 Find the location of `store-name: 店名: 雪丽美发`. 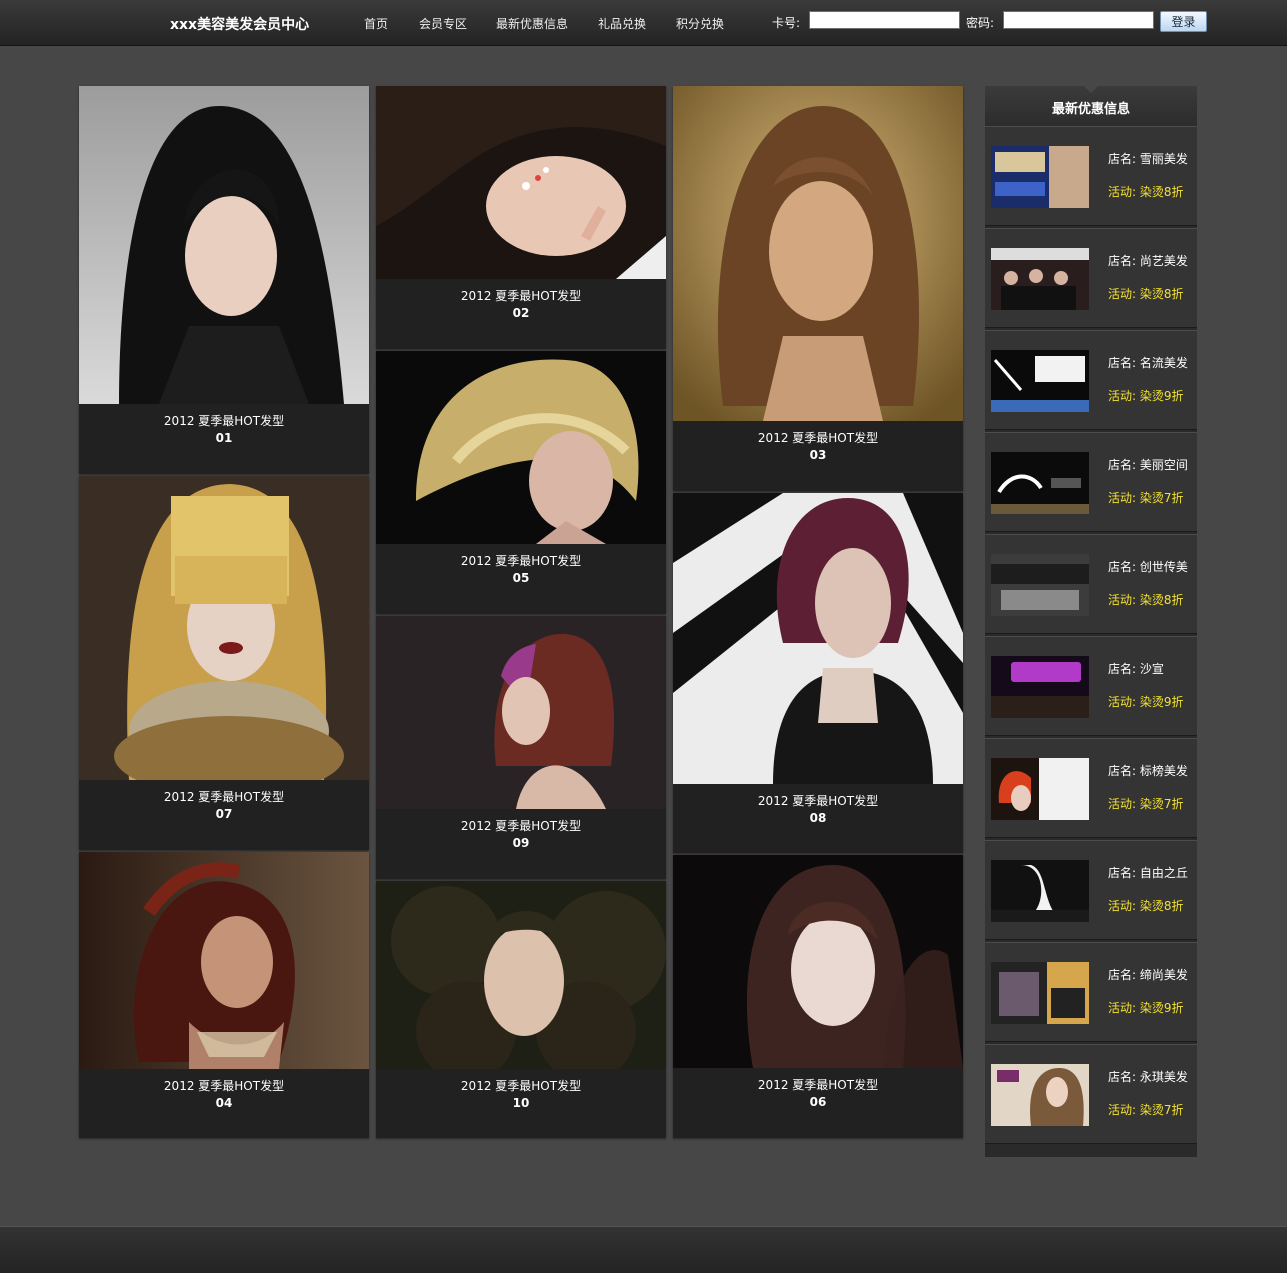

store-name: 店名: 雪丽美发 is located at coordinates (1148, 159).